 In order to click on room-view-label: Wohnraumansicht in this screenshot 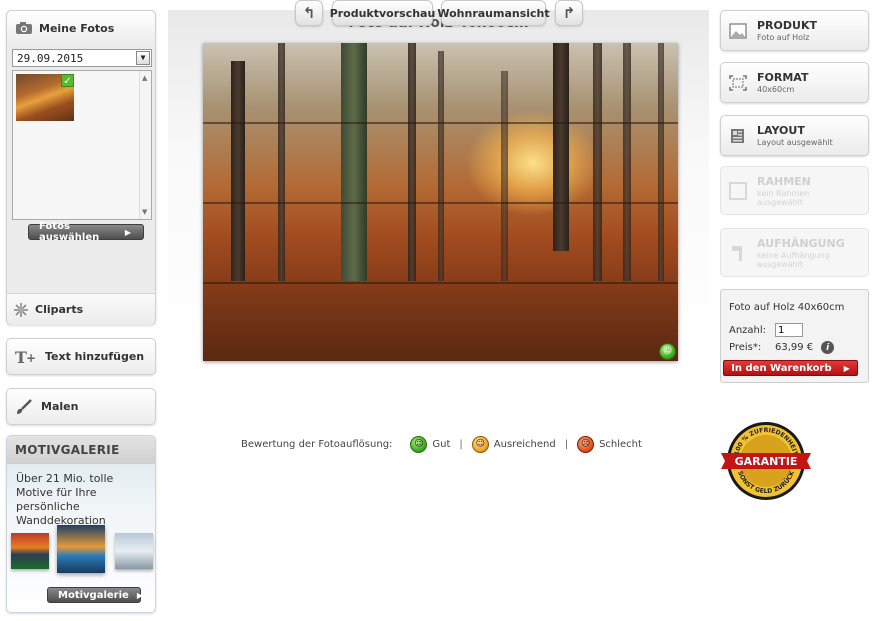, I will do `click(493, 13)`.